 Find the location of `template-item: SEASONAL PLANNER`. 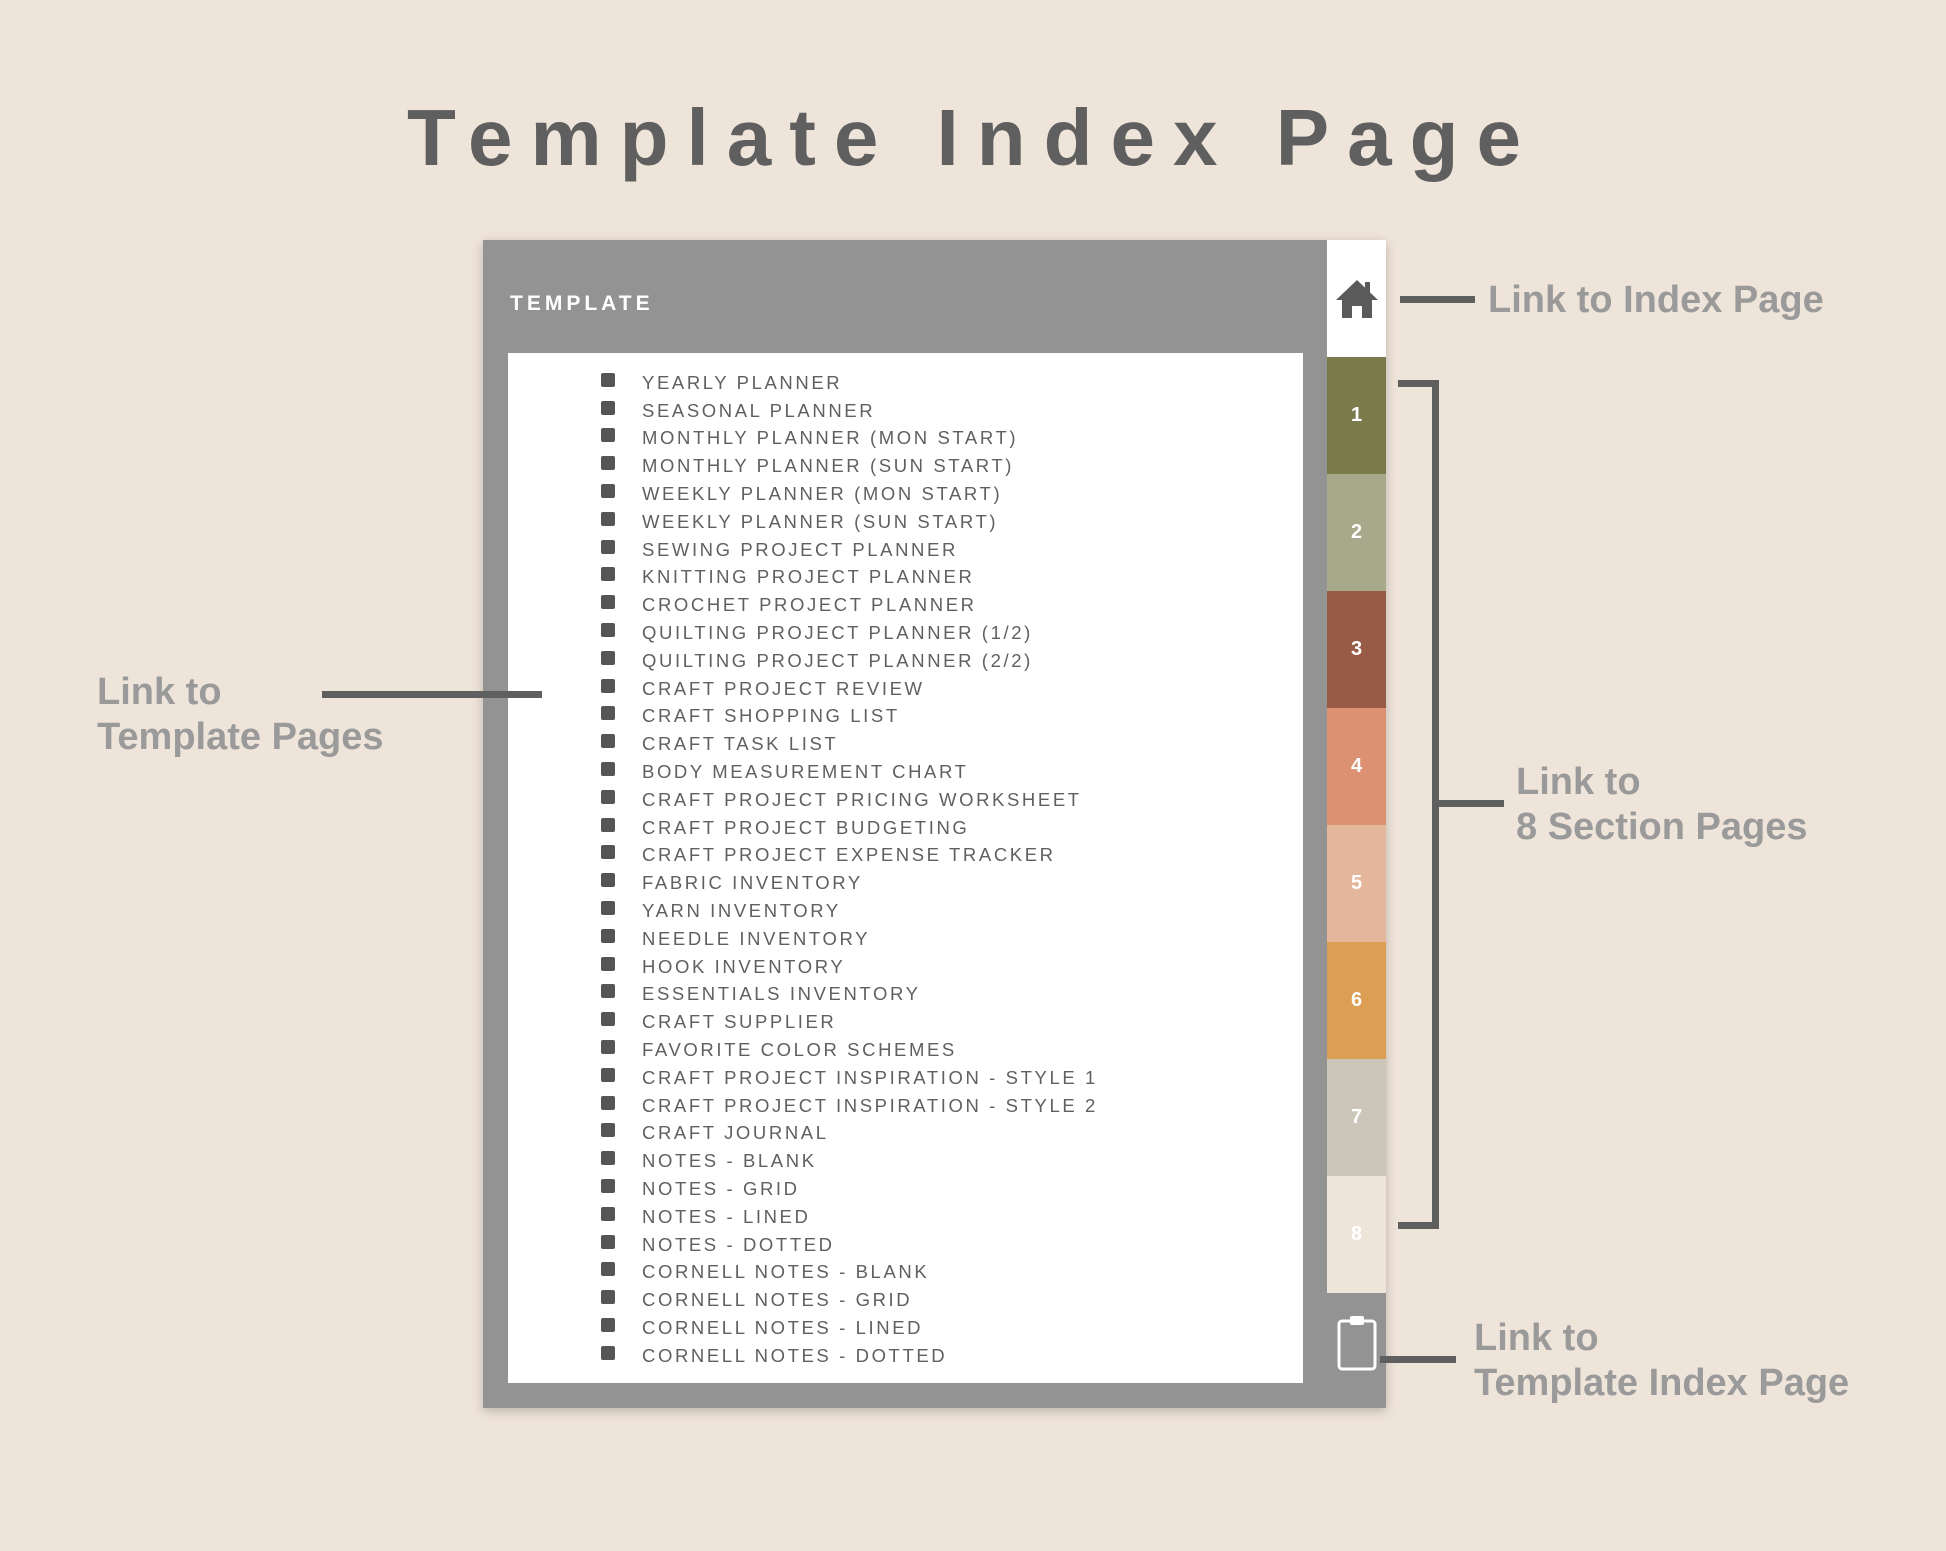

template-item: SEASONAL PLANNER is located at coordinates (905, 411).